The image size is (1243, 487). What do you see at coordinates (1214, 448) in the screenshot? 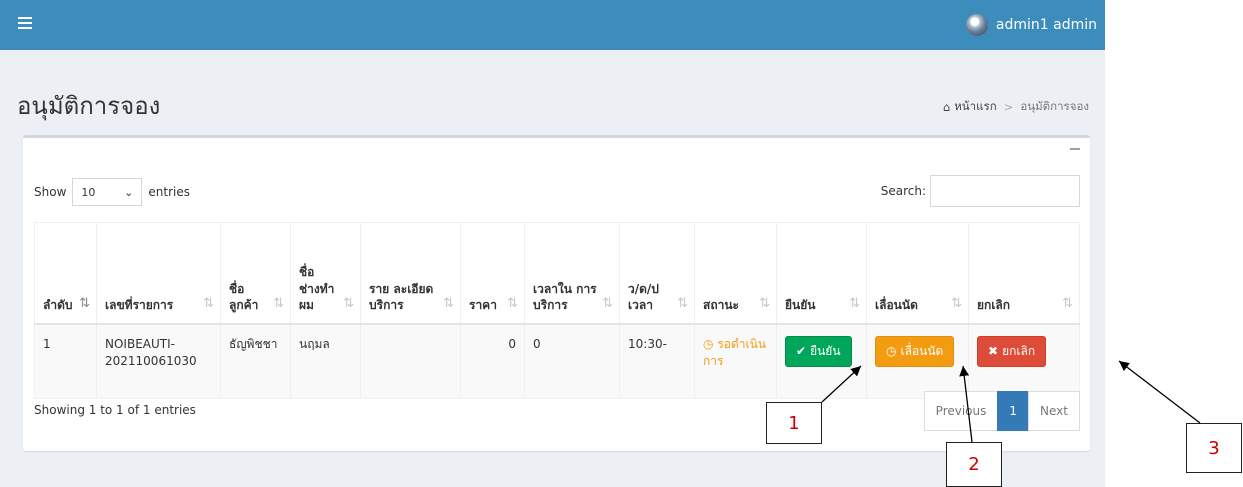
I see `annotation-label-3: 3` at bounding box center [1214, 448].